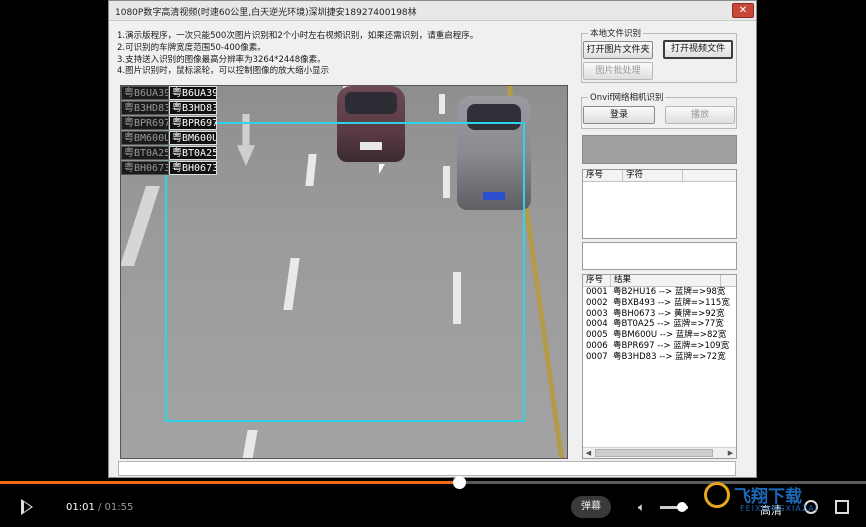  What do you see at coordinates (618, 50) in the screenshot?
I see `open-image-folder-button: 打开图片文件夹` at bounding box center [618, 50].